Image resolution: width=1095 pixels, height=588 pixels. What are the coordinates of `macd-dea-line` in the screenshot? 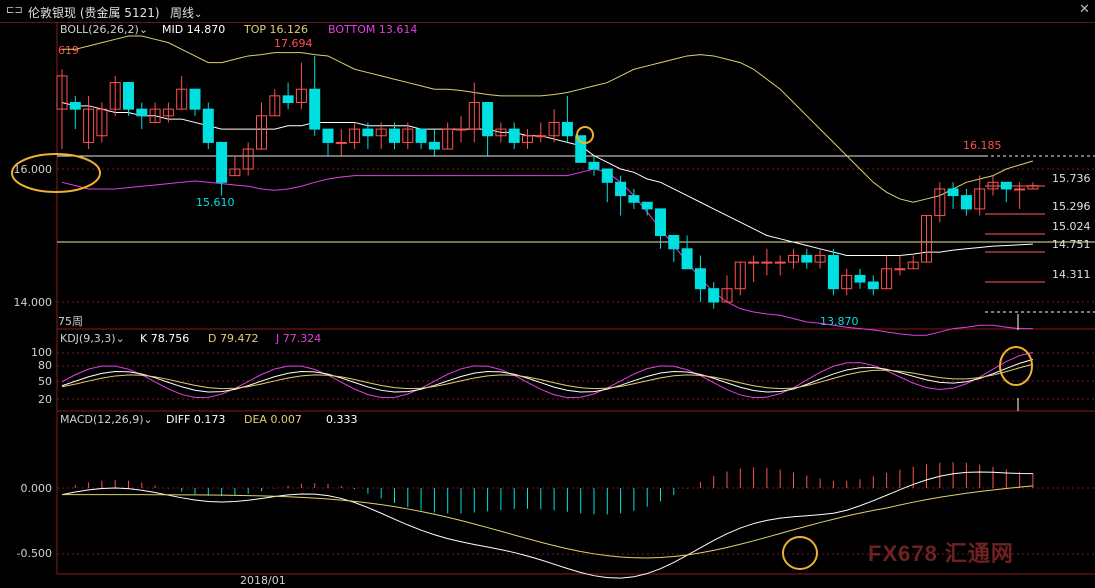 It's located at (547, 522).